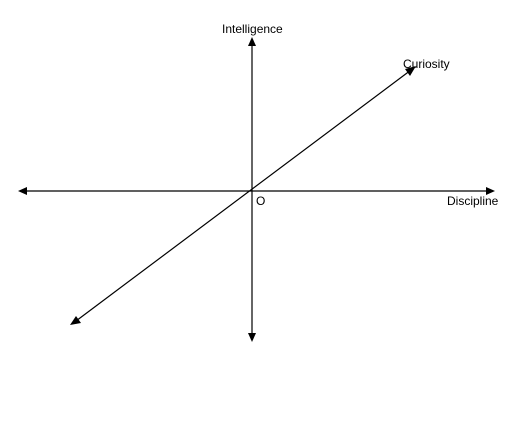 The width and height of the screenshot is (514, 428). What do you see at coordinates (22, 191) in the screenshot?
I see `horizontal-axis-left-arrowhead` at bounding box center [22, 191].